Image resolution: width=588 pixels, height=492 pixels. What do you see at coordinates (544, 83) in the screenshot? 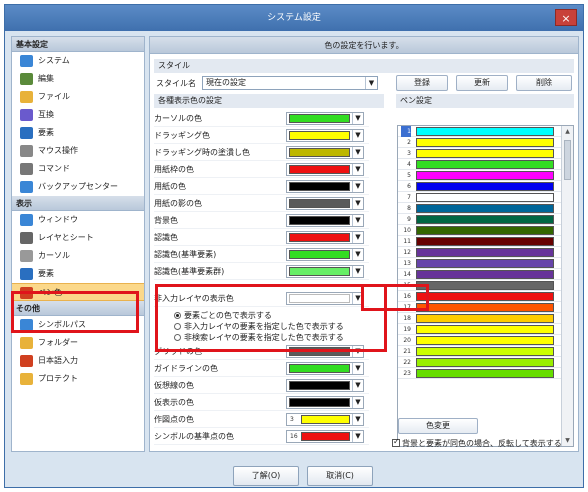
I see `delete-button: 削除` at bounding box center [544, 83].